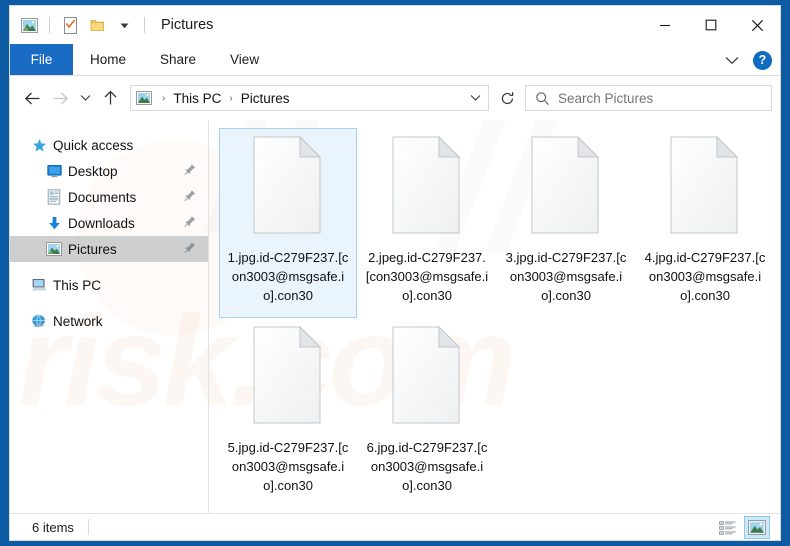 Image resolution: width=790 pixels, height=546 pixels. I want to click on sidebar-item-network: Network, so click(109, 321).